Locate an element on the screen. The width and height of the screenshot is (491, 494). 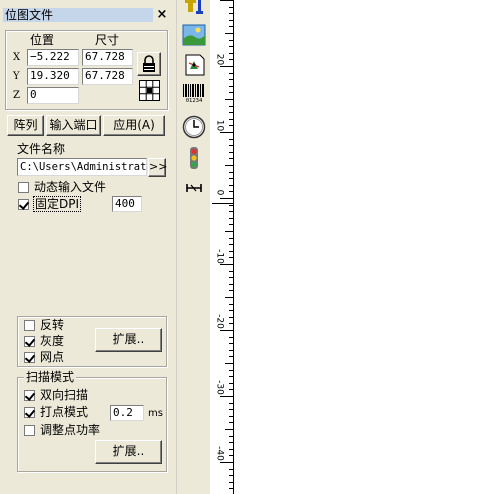
ruler-label-minus10: -10 is located at coordinates (219, 256).